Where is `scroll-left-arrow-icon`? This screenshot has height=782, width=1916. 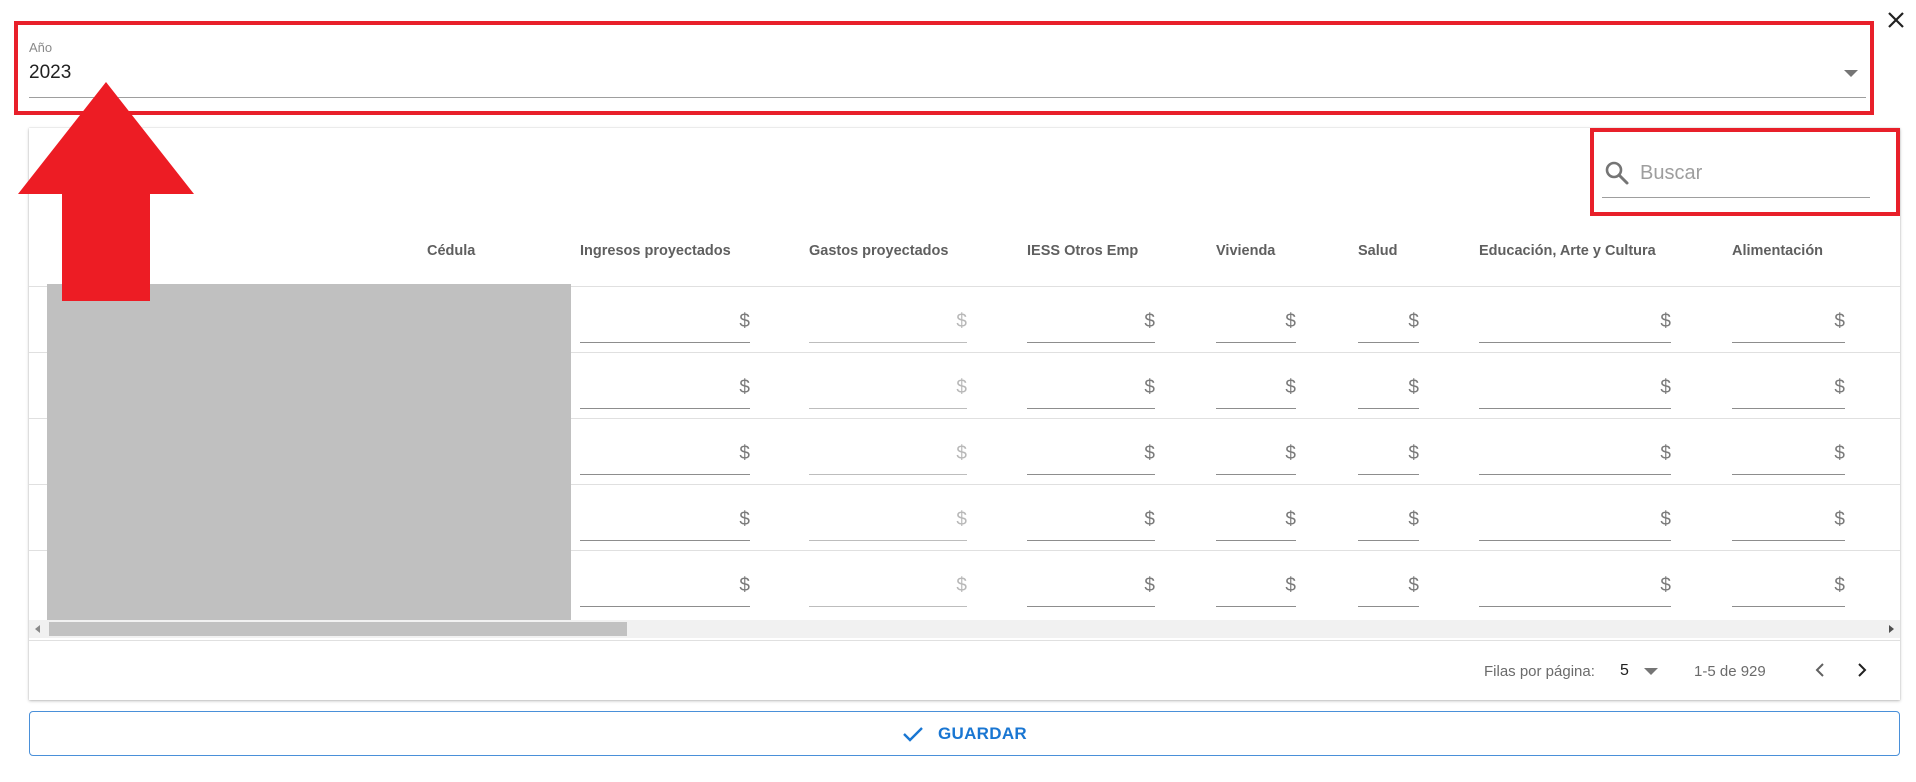
scroll-left-arrow-icon is located at coordinates (37, 629).